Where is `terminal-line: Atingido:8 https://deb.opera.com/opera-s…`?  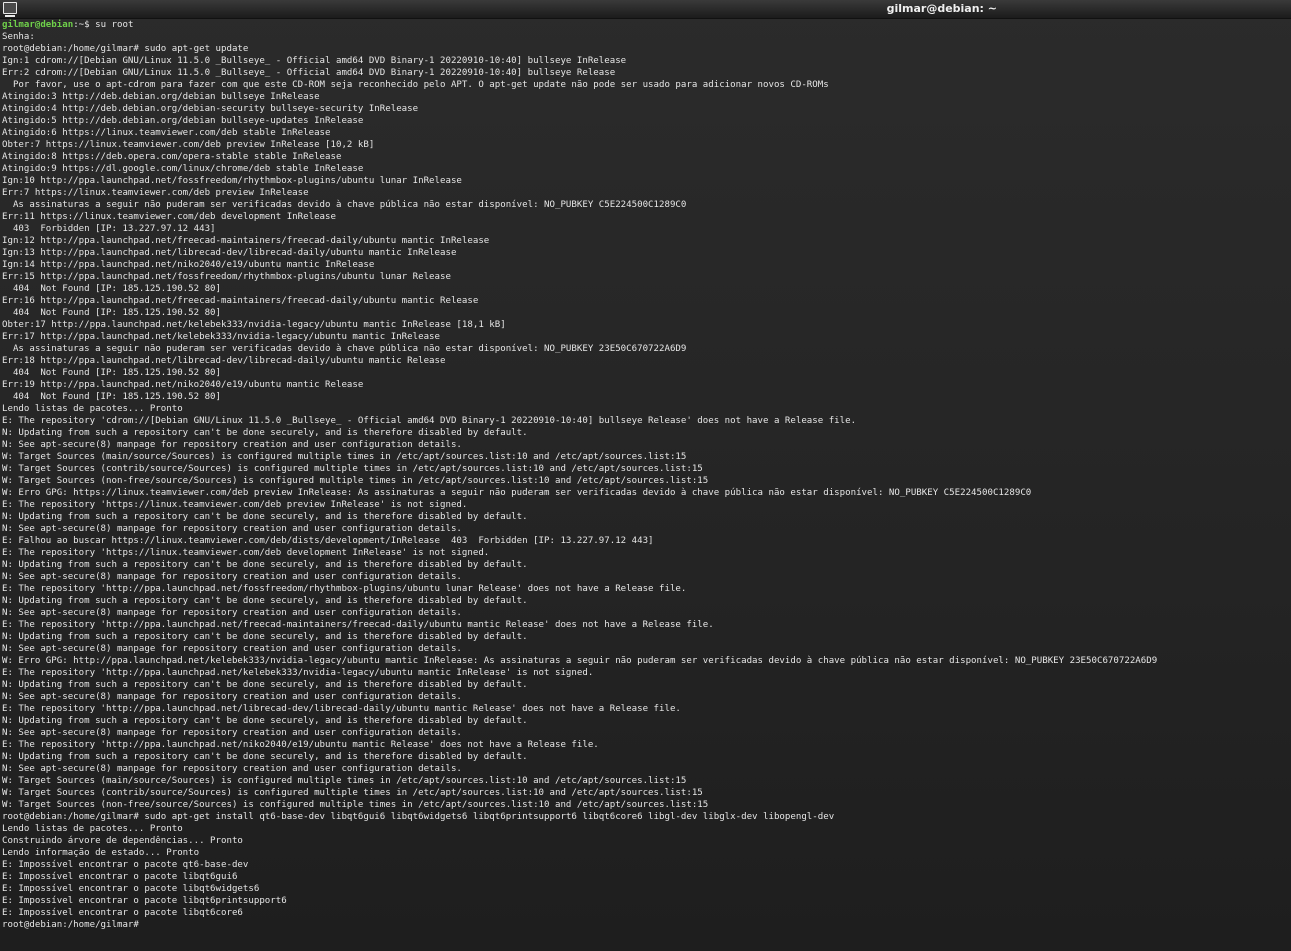 terminal-line: Atingido:8 https://deb.opera.com/opera-s… is located at coordinates (172, 157).